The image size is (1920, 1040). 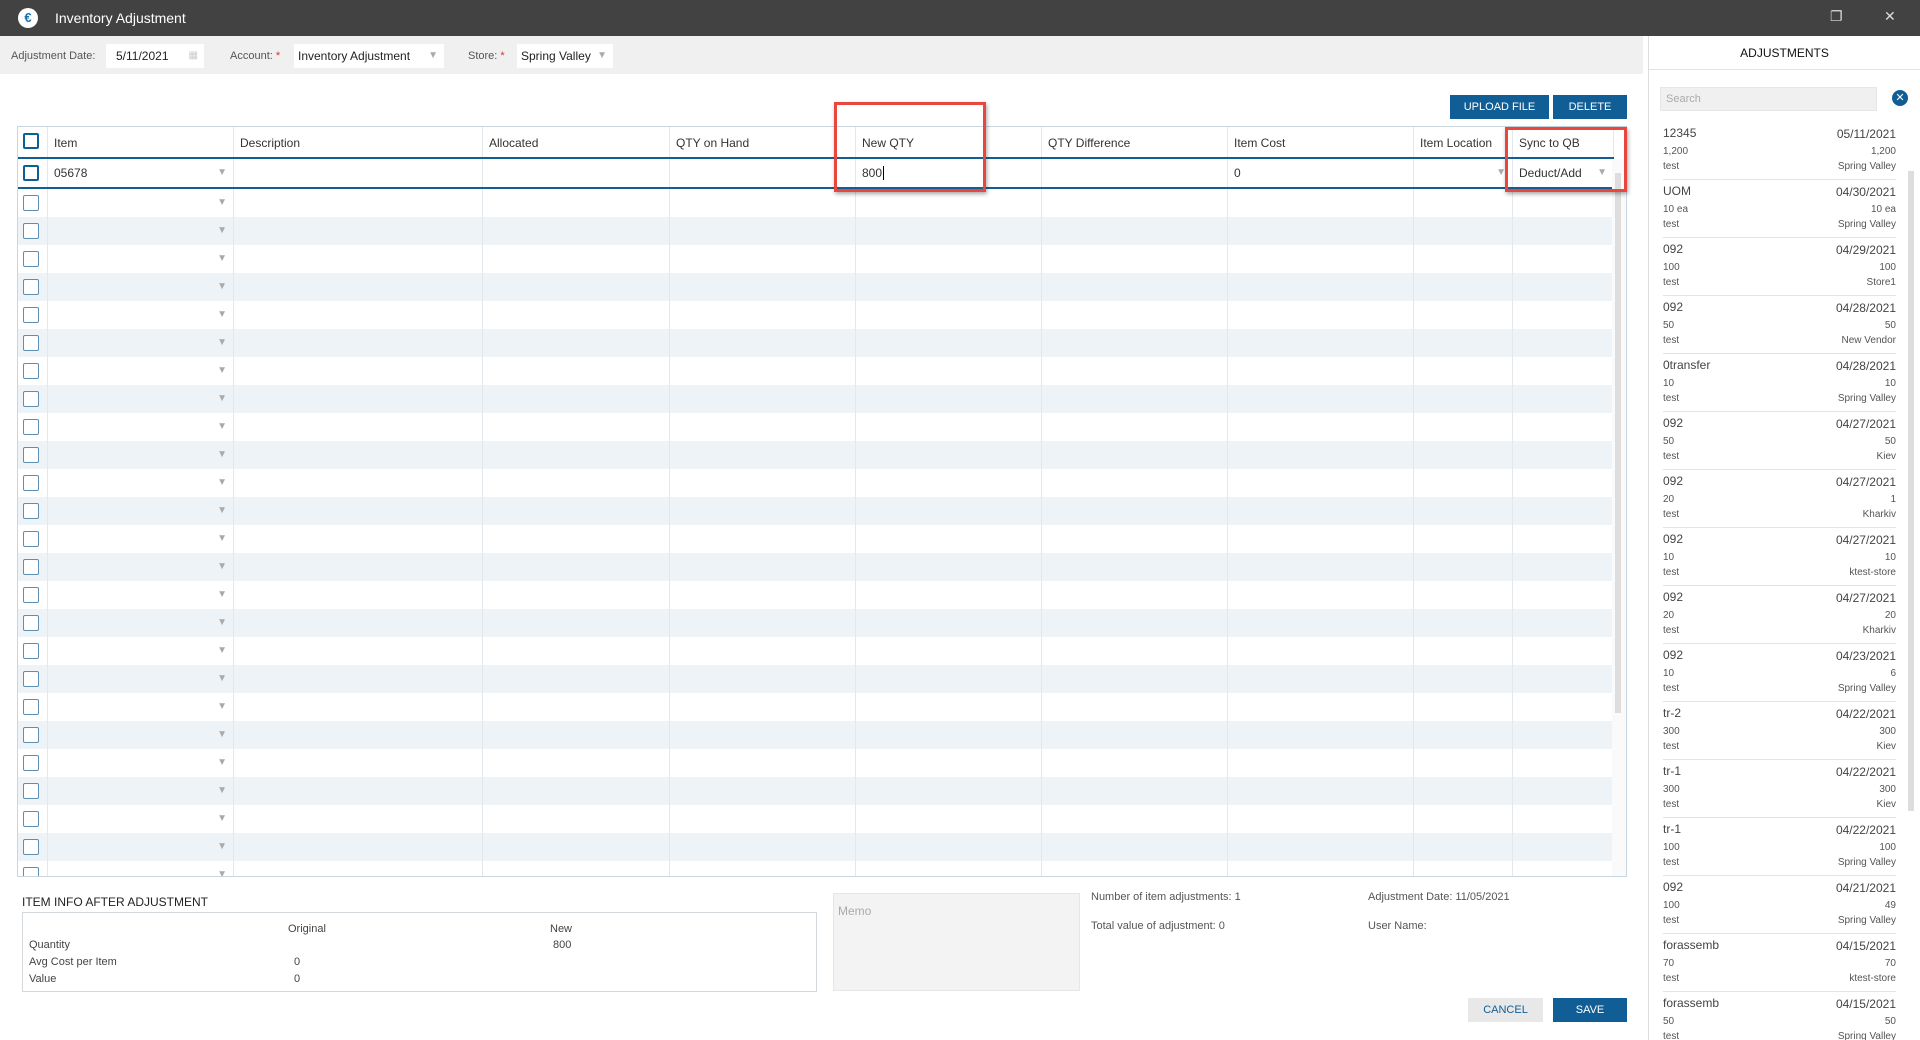 What do you see at coordinates (1779, 325) in the screenshot?
I see `adjustment-list-item: 092 04/28/2021 50 50 test New Vendor` at bounding box center [1779, 325].